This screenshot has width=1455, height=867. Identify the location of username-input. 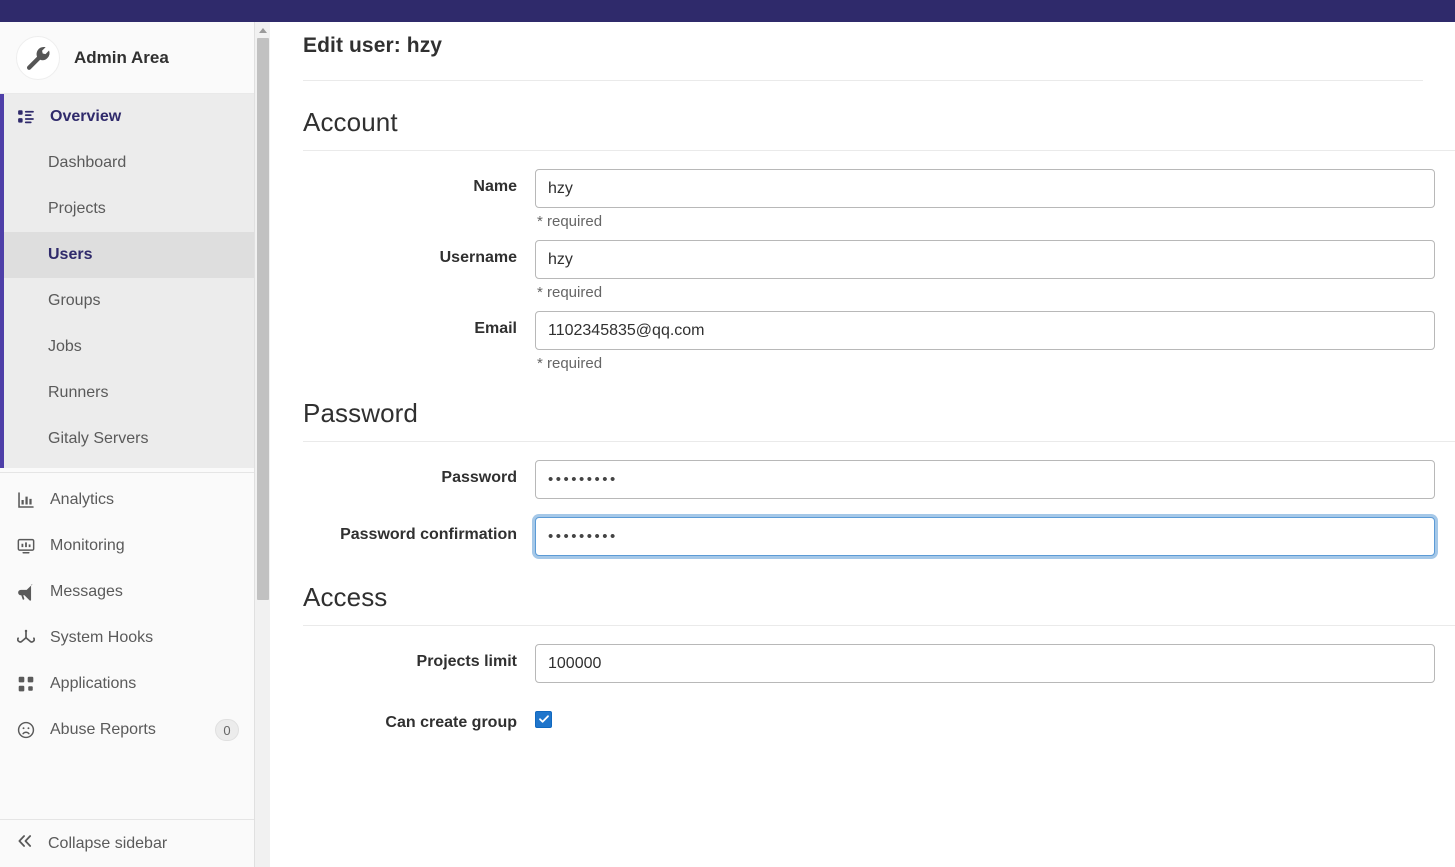
(985, 259).